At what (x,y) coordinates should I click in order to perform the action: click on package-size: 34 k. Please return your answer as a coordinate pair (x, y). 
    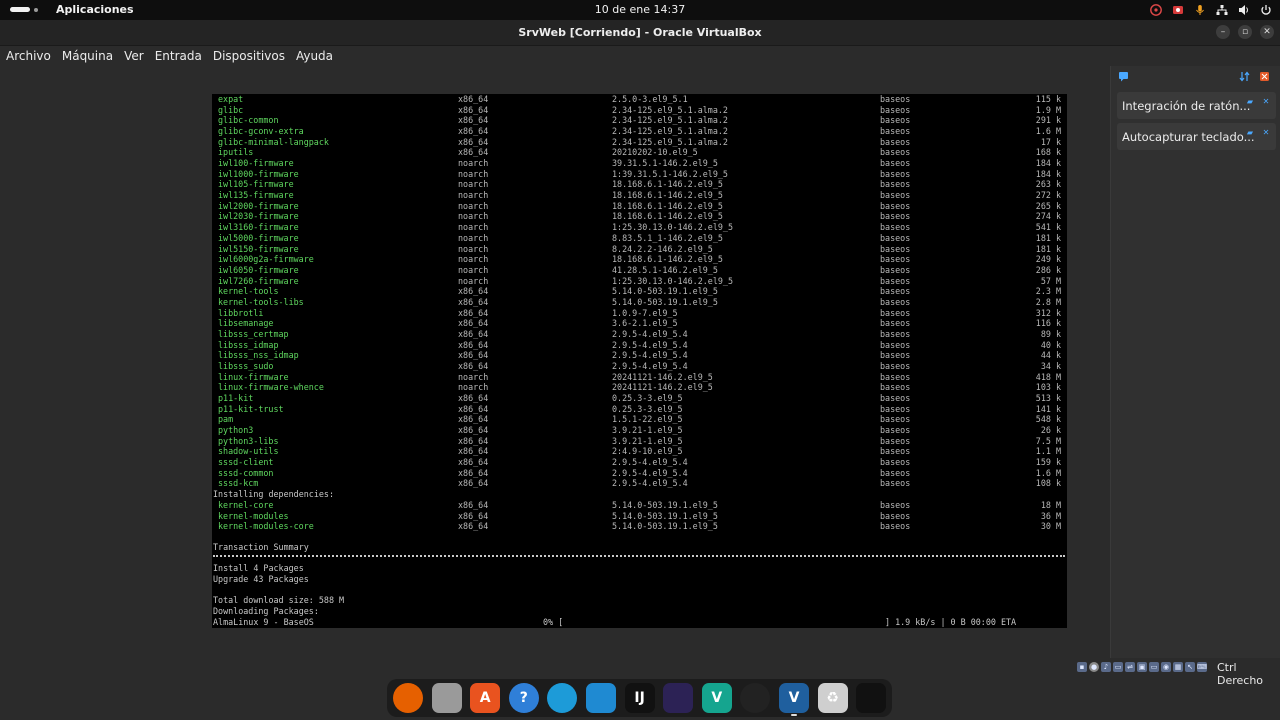
    Looking at the image, I should click on (1050, 366).